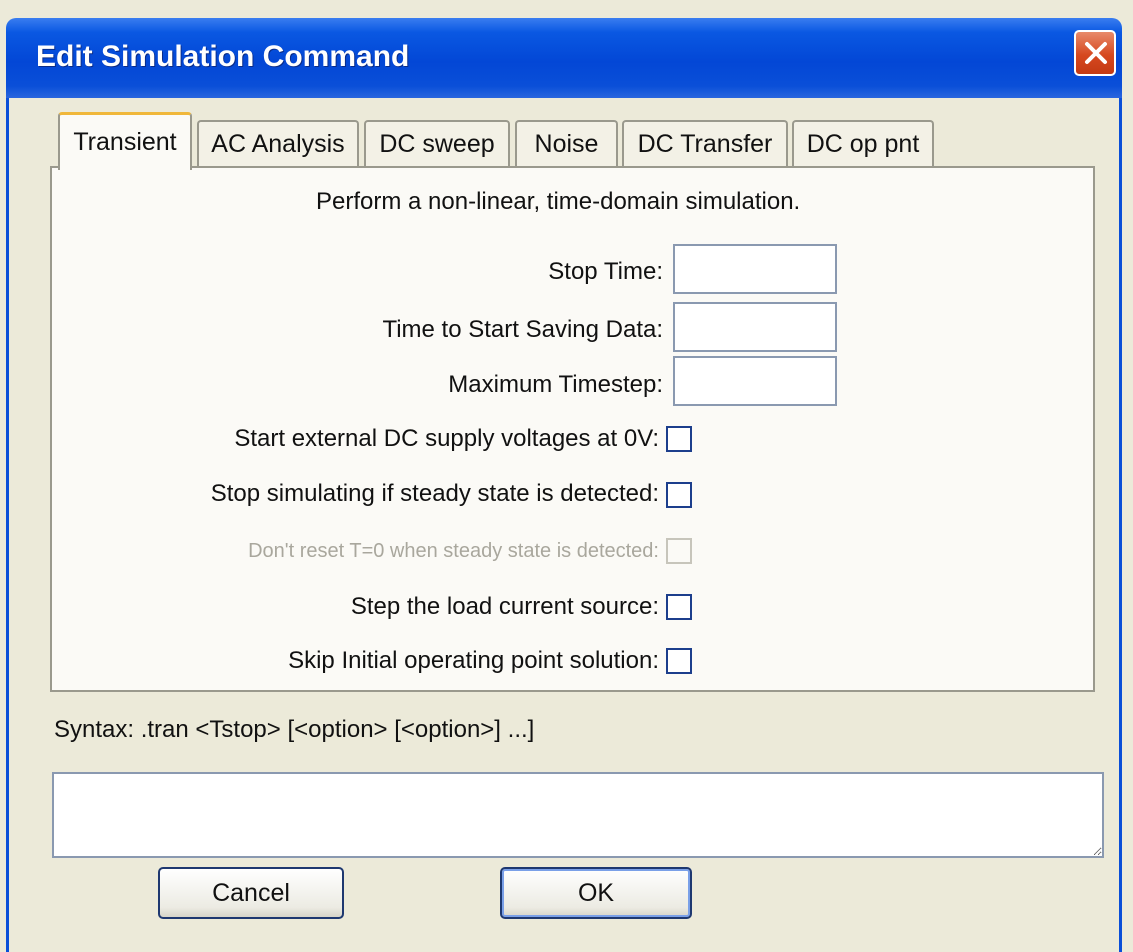 This screenshot has height=952, width=1133. I want to click on stop-time-label: Stop Time:, so click(605, 271).